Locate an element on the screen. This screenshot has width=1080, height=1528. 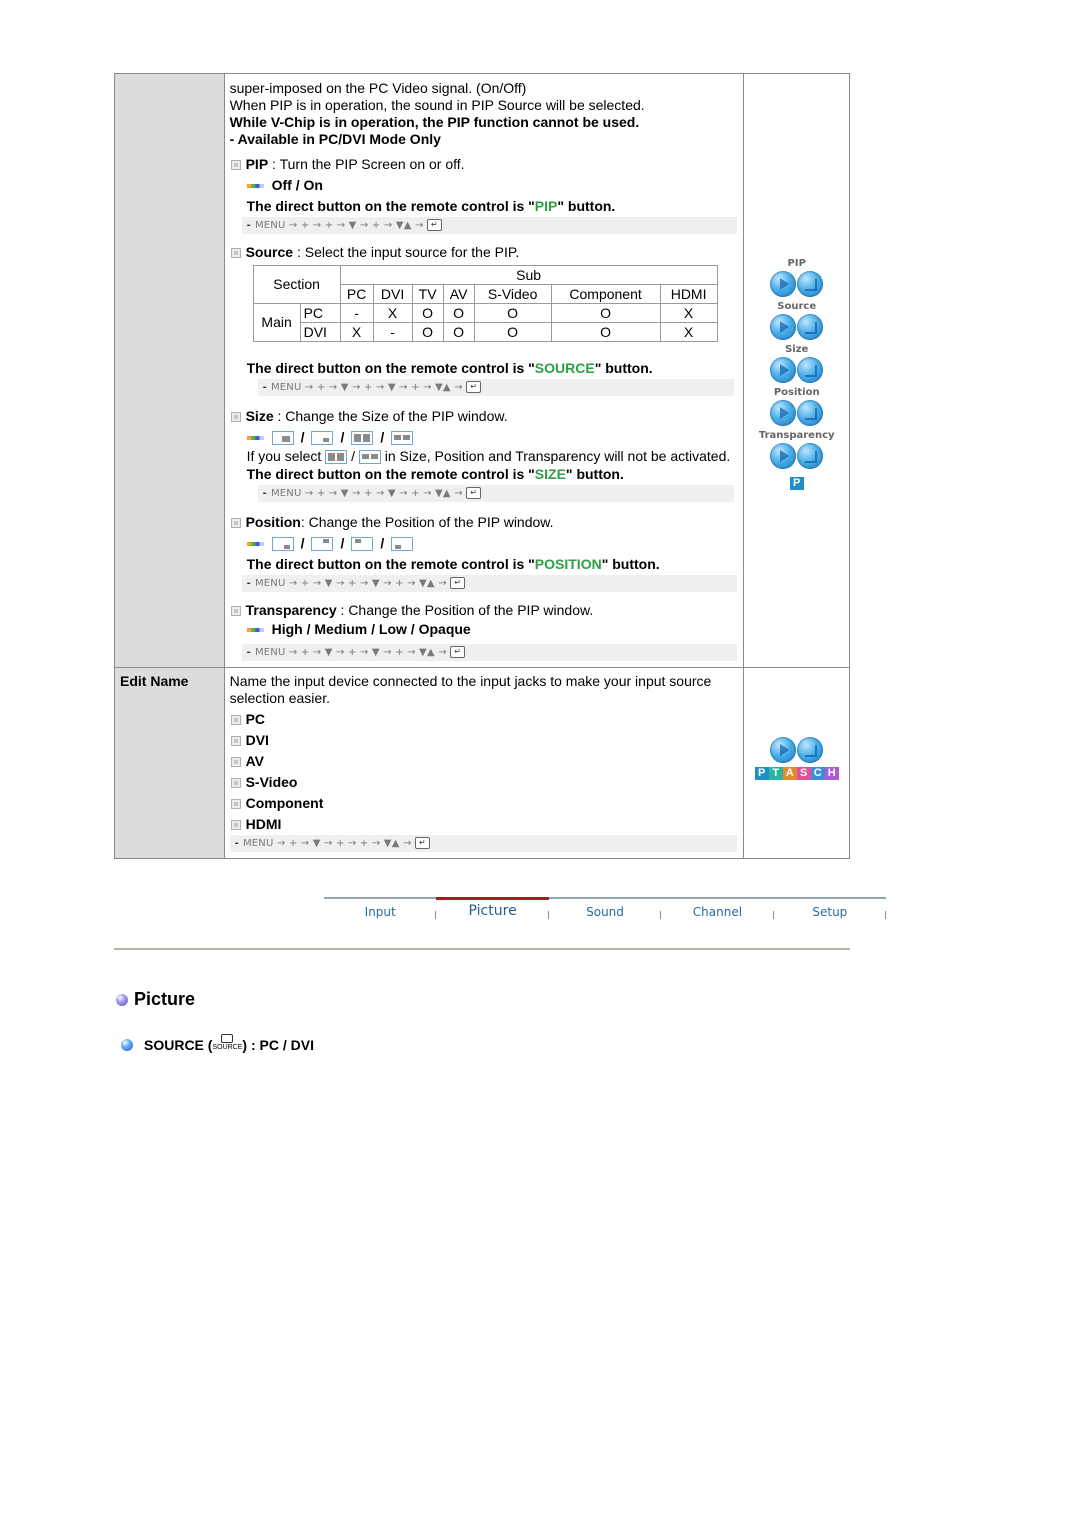
pip-split-icon is located at coordinates (336, 457).